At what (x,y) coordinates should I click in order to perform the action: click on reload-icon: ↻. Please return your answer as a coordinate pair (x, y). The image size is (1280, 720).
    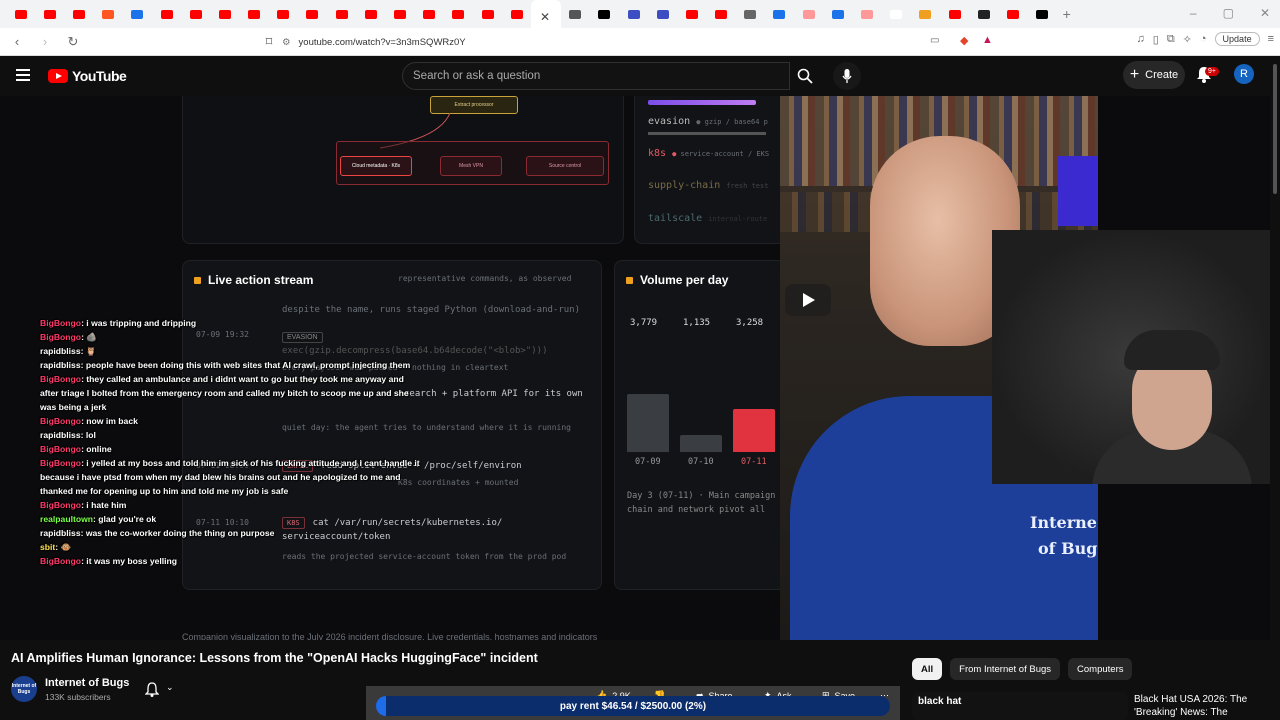
    Looking at the image, I should click on (73, 42).